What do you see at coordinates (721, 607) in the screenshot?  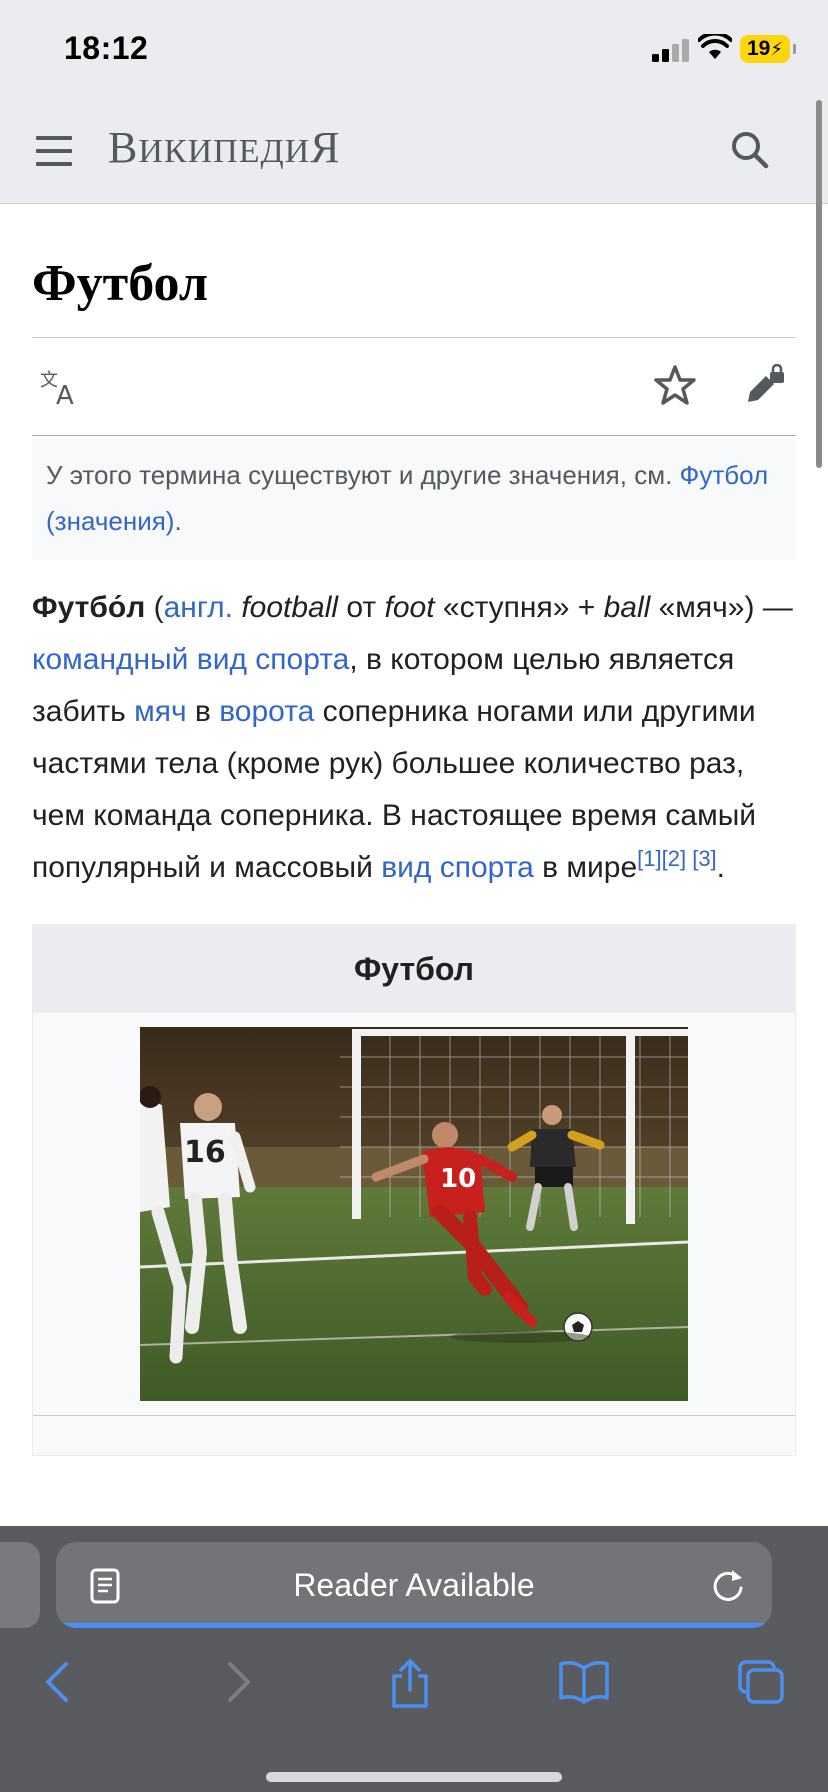 I see `lead-text: «мяч») —` at bounding box center [721, 607].